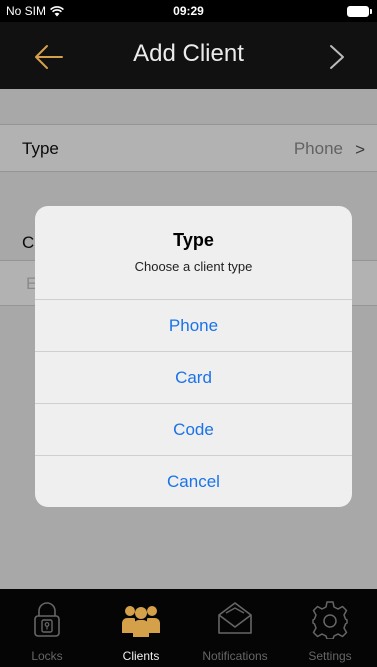  What do you see at coordinates (330, 656) in the screenshot?
I see `tab-label: Settings` at bounding box center [330, 656].